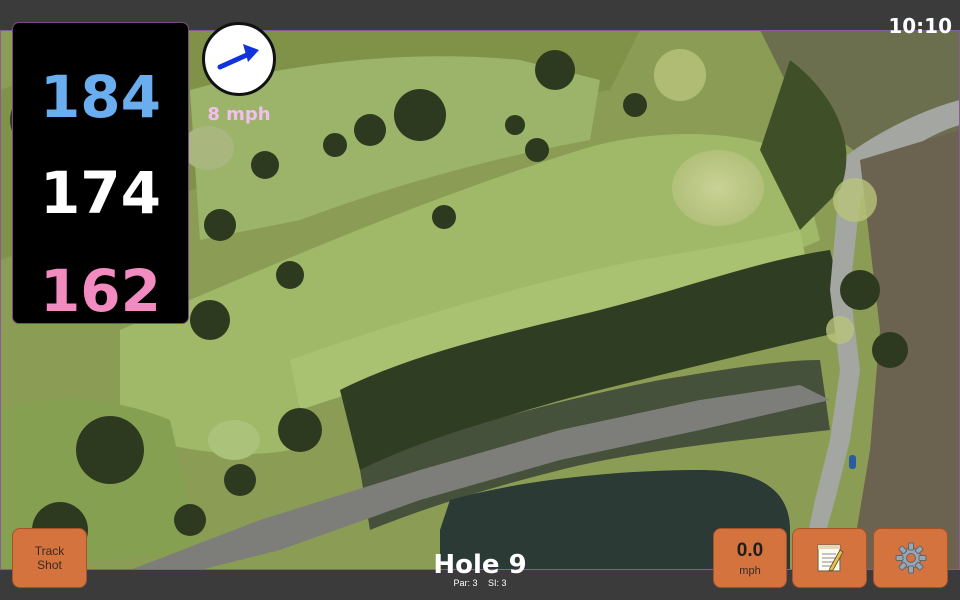 This screenshot has height=600, width=960. I want to click on wind-arrow-icon, so click(238, 57).